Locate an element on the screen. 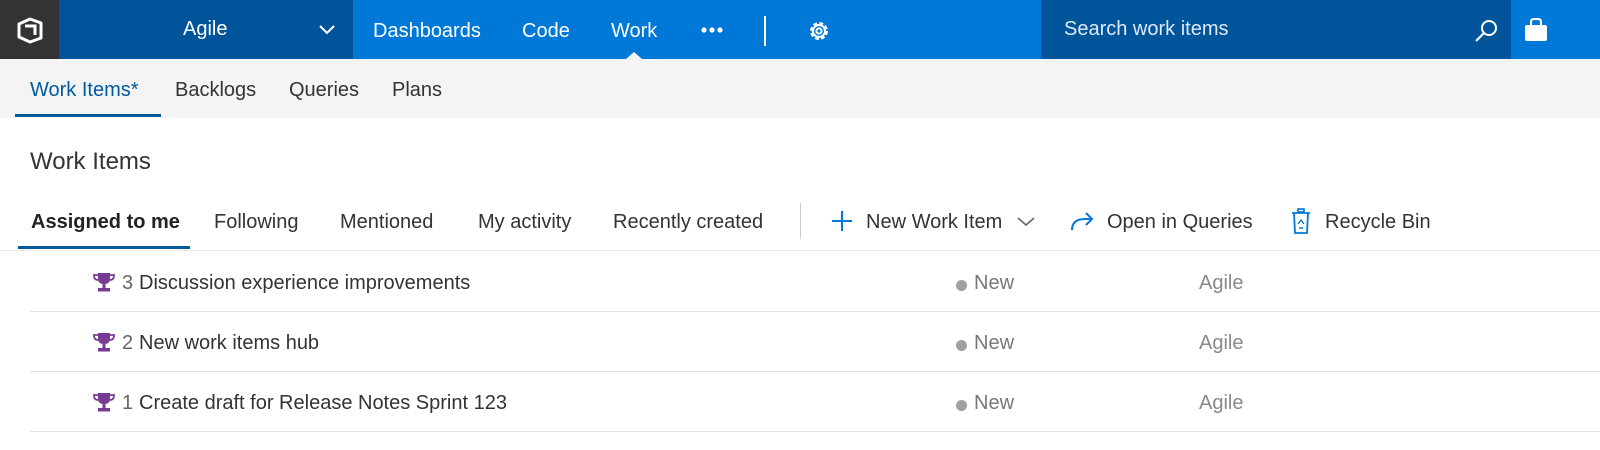 This screenshot has width=1600, height=450. gear-icon is located at coordinates (819, 31).